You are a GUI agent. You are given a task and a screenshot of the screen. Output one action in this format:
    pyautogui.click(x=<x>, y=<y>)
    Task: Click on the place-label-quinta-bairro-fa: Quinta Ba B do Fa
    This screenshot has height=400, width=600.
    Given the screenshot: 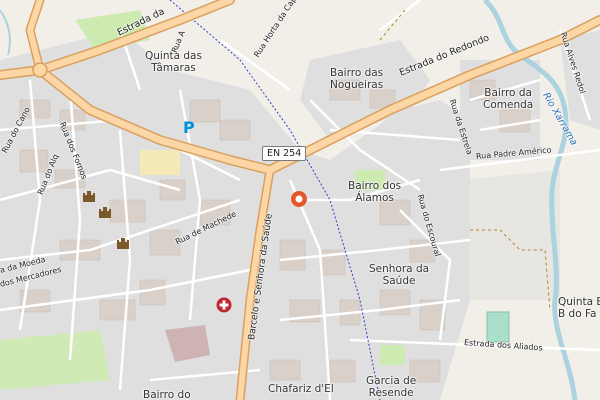 What is the action you would take?
    pyautogui.click(x=579, y=308)
    